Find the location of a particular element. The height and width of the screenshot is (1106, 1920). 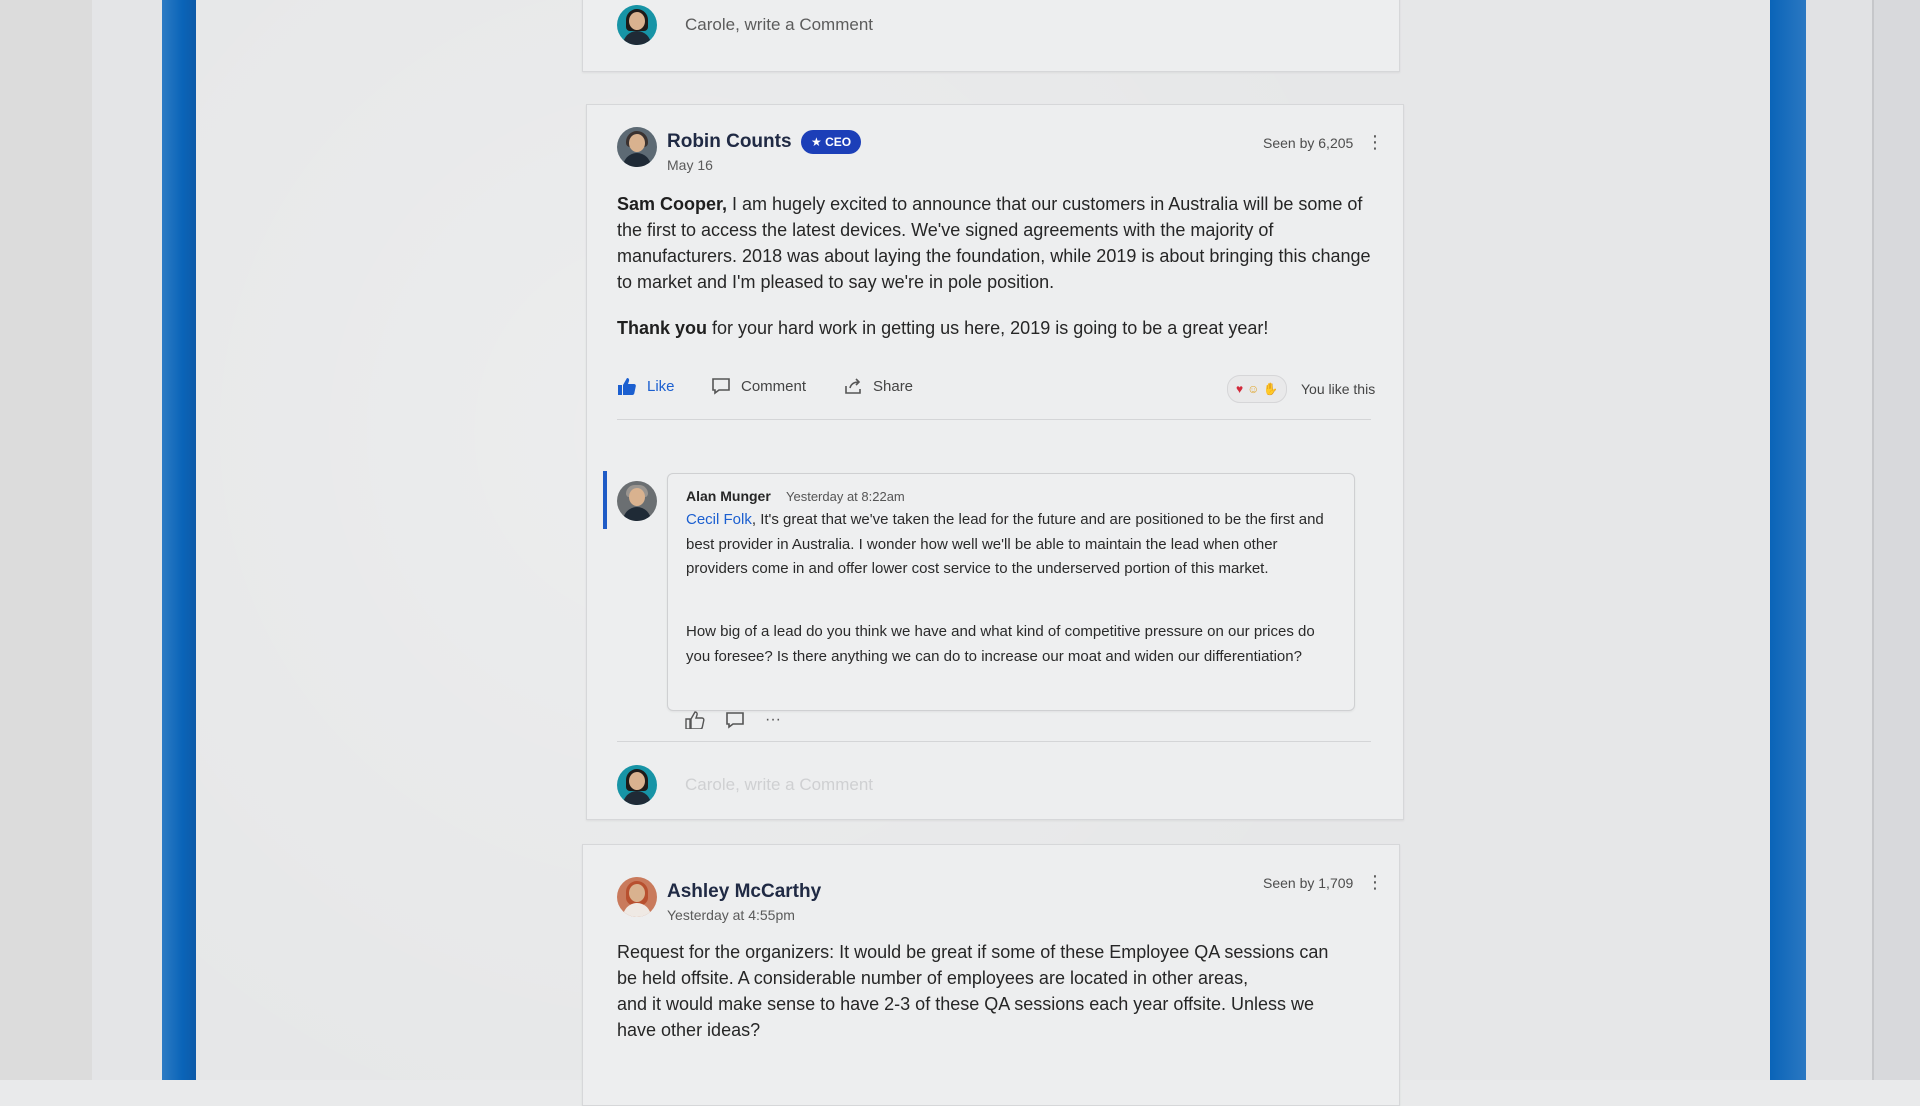

share-button: Share is located at coordinates (878, 386).